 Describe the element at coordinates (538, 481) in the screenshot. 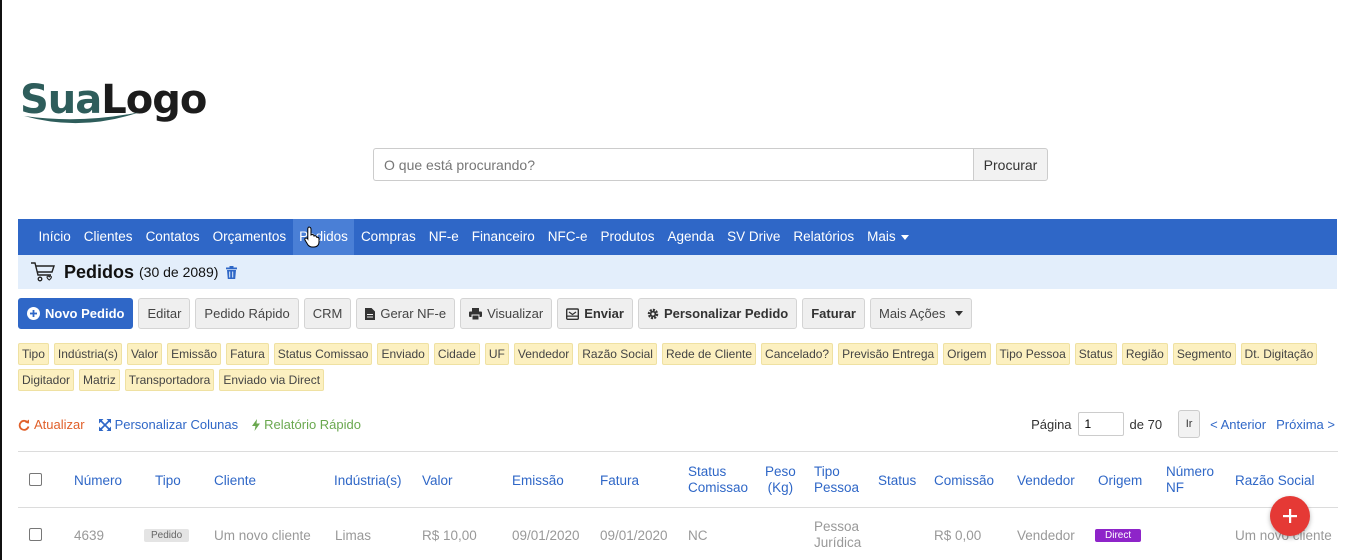

I see `header-emissao: Emissão` at that location.